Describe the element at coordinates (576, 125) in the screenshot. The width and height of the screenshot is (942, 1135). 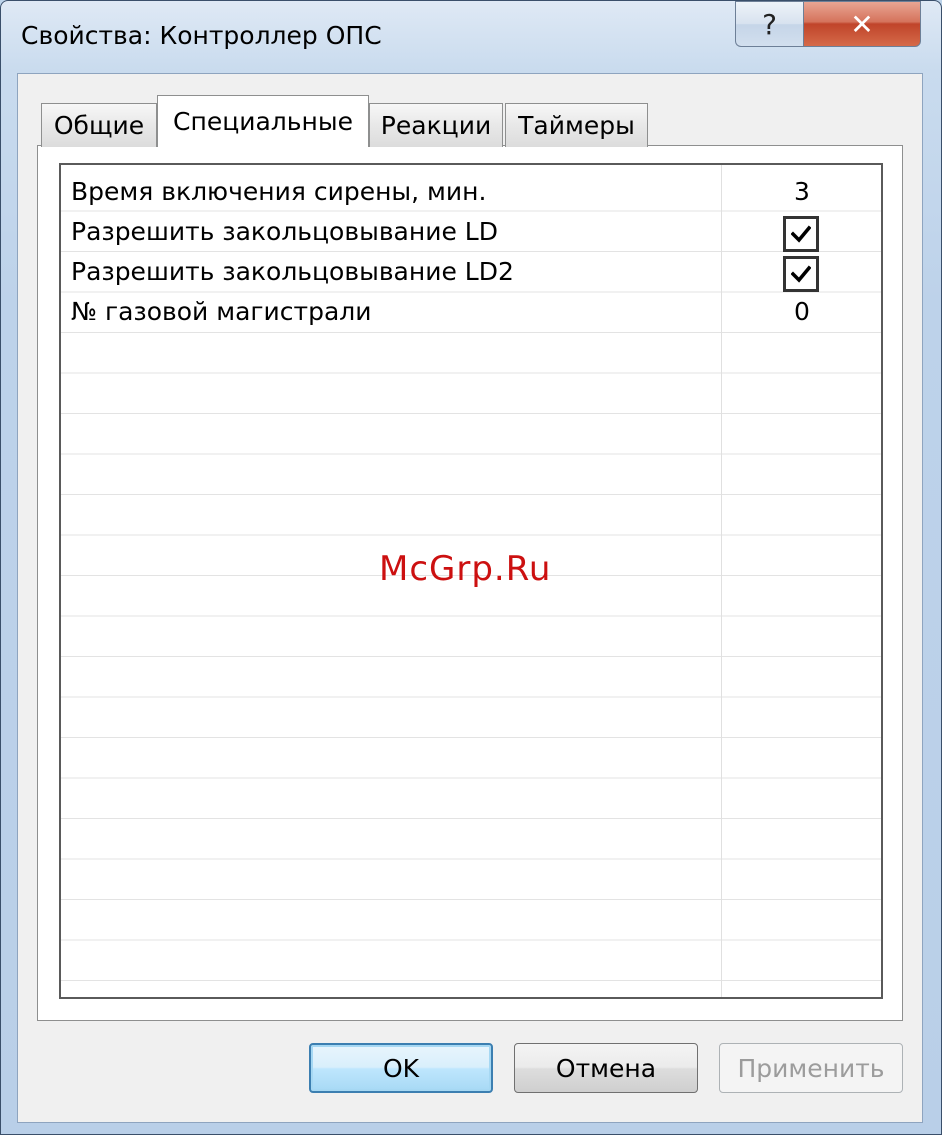
I see `tab-timers: Таймеры` at that location.